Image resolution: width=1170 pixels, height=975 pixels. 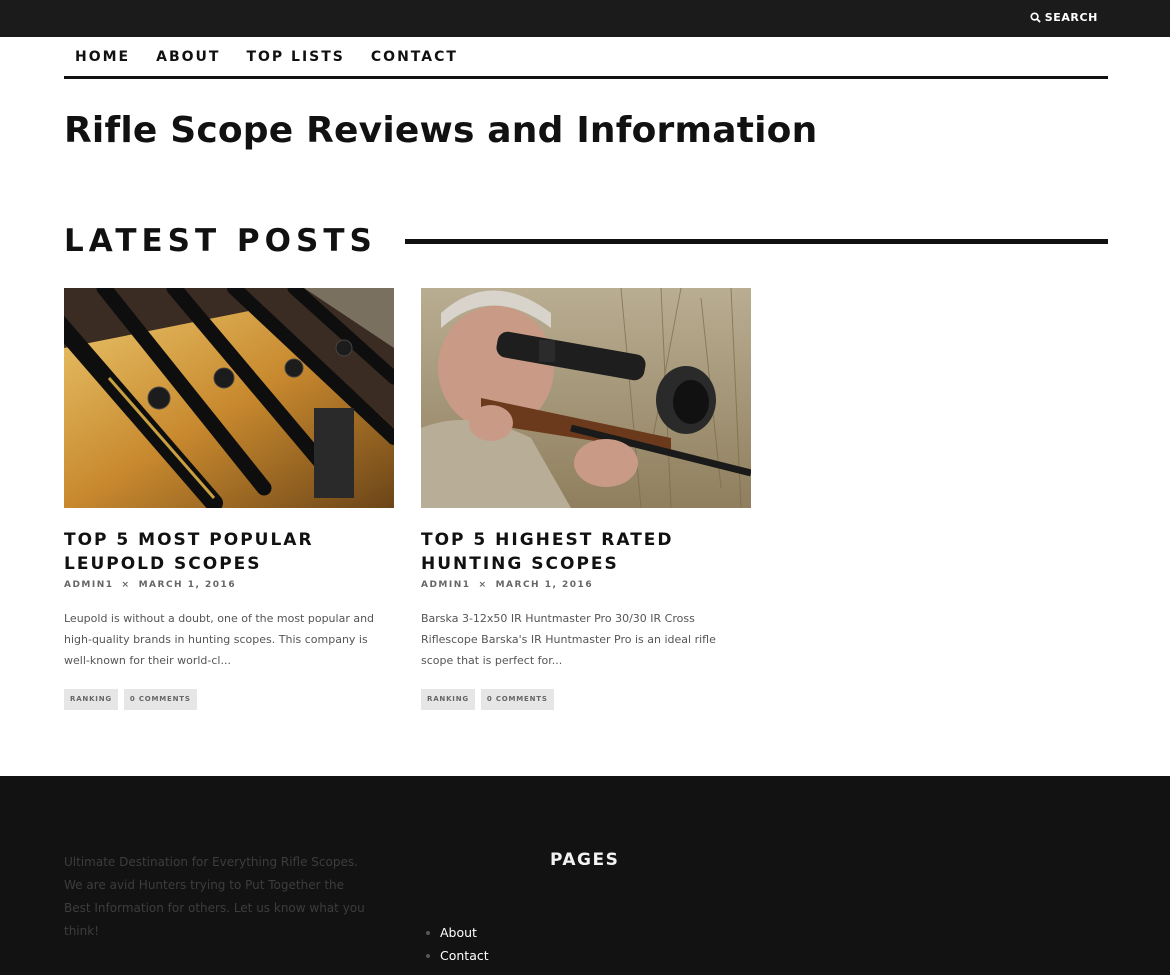 I want to click on post-title: TOP 5 MOST POPULAR LEUPOLD SCOPES, so click(x=229, y=552).